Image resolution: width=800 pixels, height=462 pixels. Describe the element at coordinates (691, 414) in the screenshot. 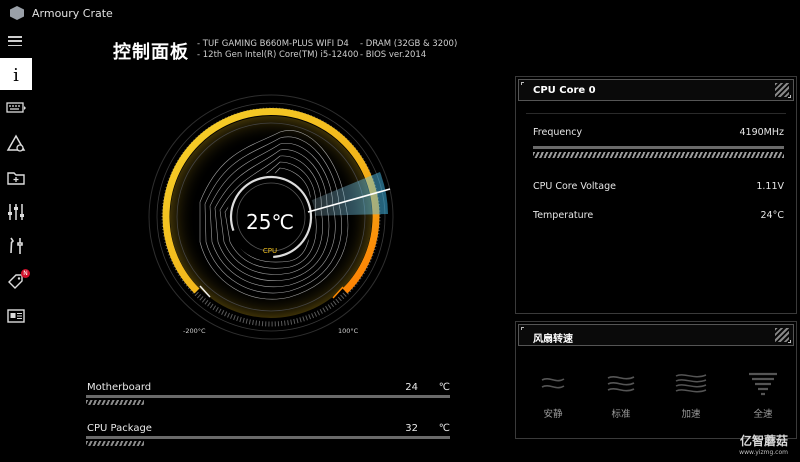

I see `fan-mode-label: 加速` at that location.